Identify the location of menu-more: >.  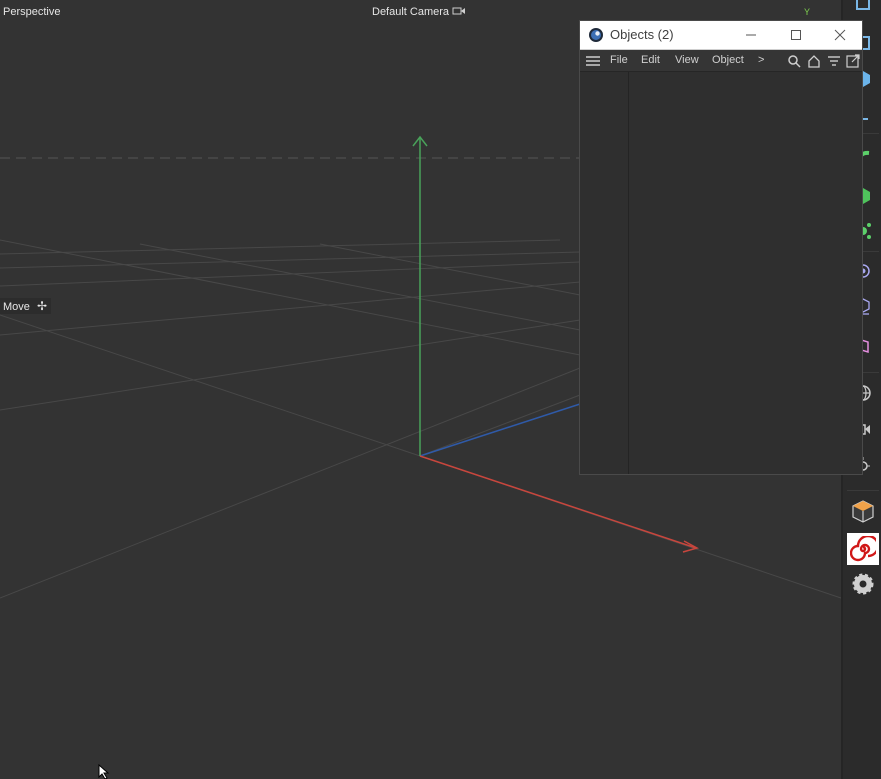
(761, 60).